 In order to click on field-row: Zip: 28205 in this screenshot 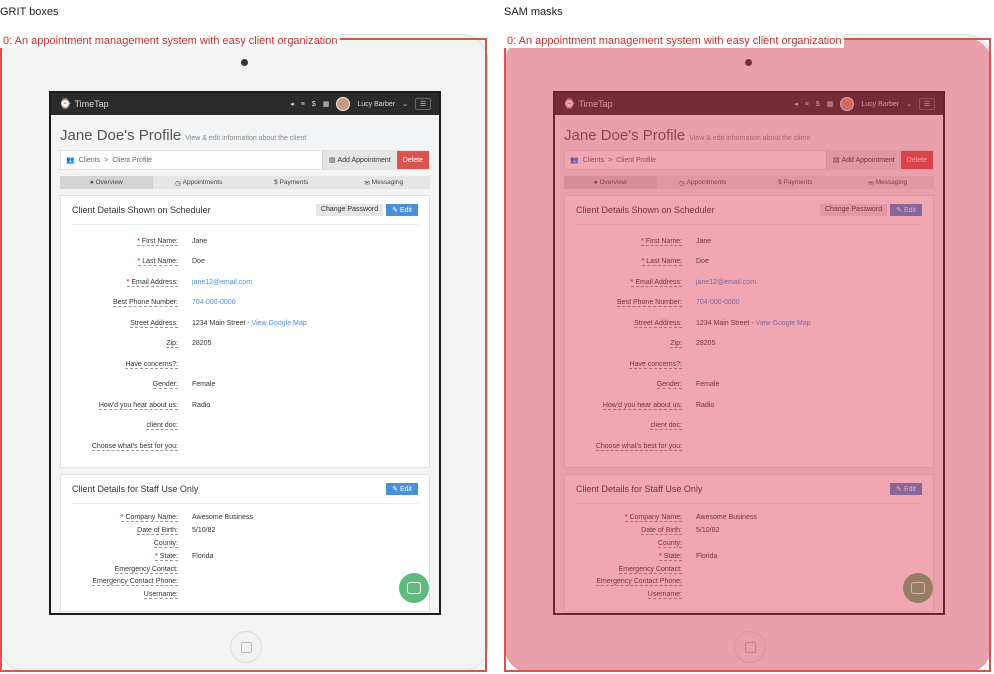, I will do `click(749, 344)`.